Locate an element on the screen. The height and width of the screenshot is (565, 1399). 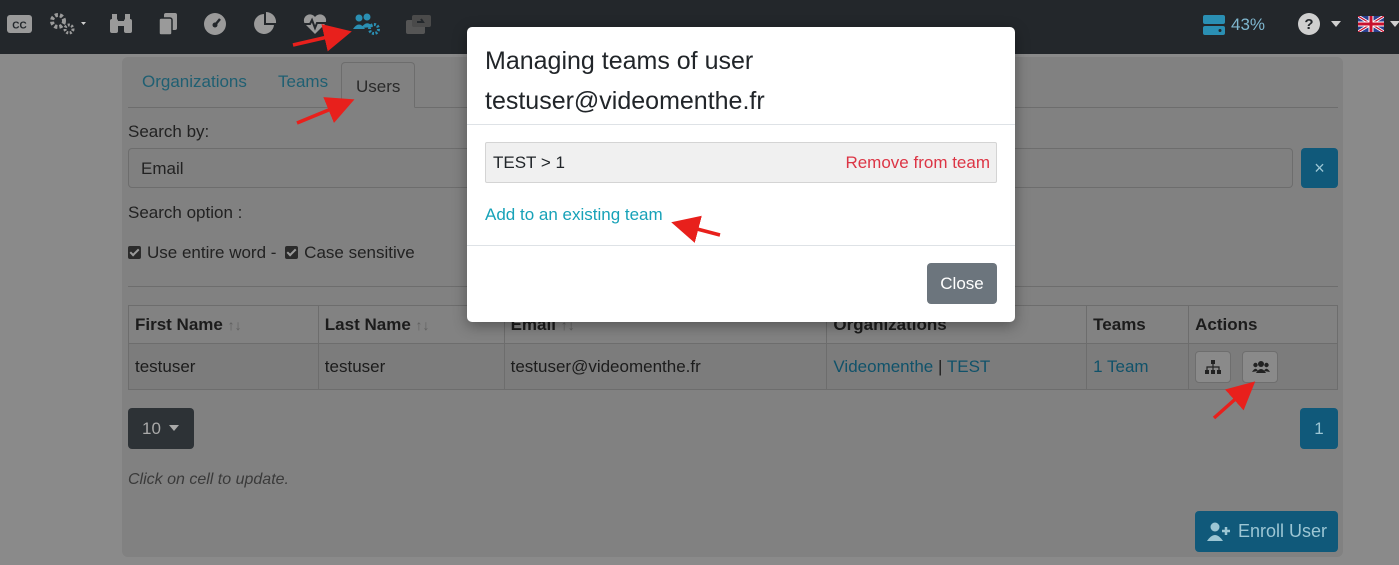
cc-icon: CC is located at coordinates (19, 24).